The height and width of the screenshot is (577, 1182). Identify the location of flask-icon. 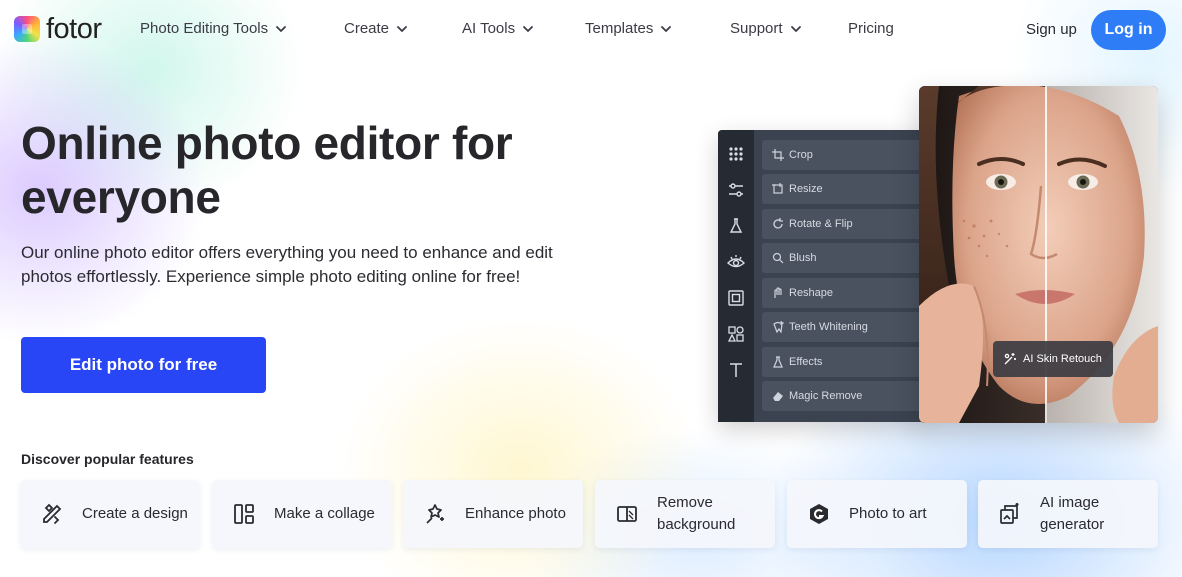
(736, 226).